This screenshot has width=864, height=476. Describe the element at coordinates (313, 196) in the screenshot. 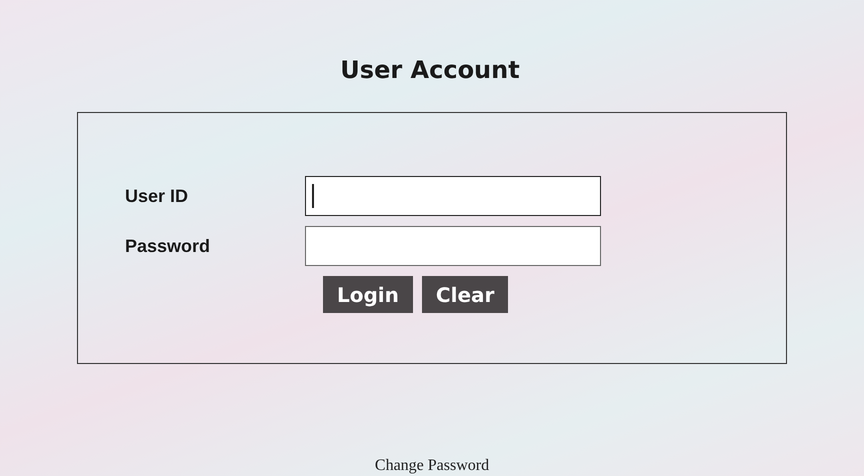

I see `text-cursor` at that location.